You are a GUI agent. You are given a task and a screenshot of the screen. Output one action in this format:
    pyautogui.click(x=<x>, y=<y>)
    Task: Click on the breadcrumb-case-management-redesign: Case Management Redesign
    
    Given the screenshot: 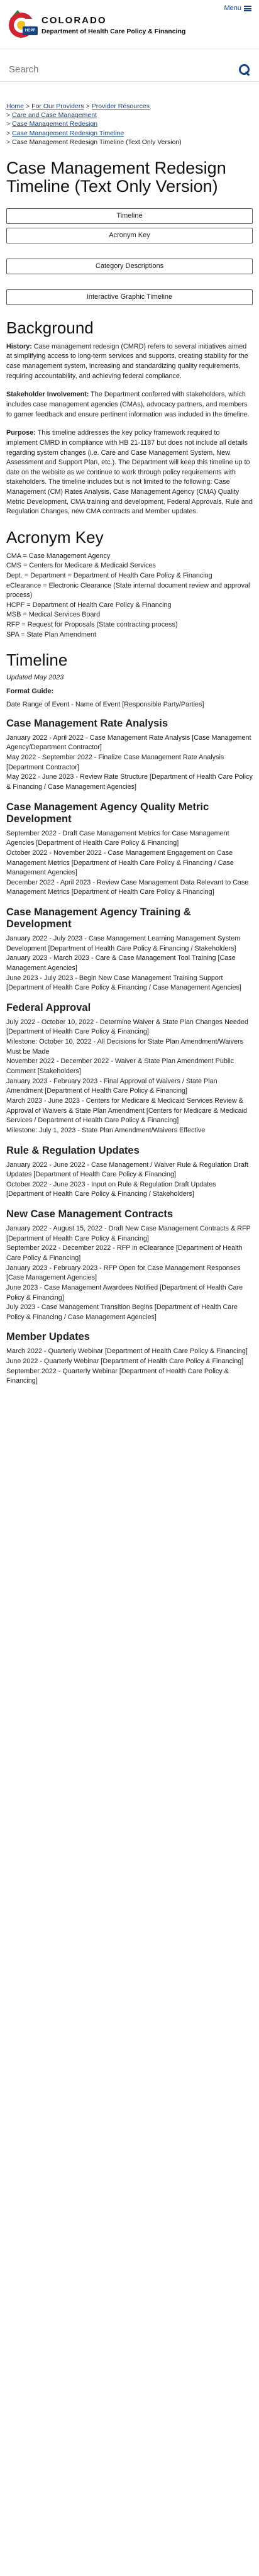 What is the action you would take?
    pyautogui.click(x=54, y=124)
    